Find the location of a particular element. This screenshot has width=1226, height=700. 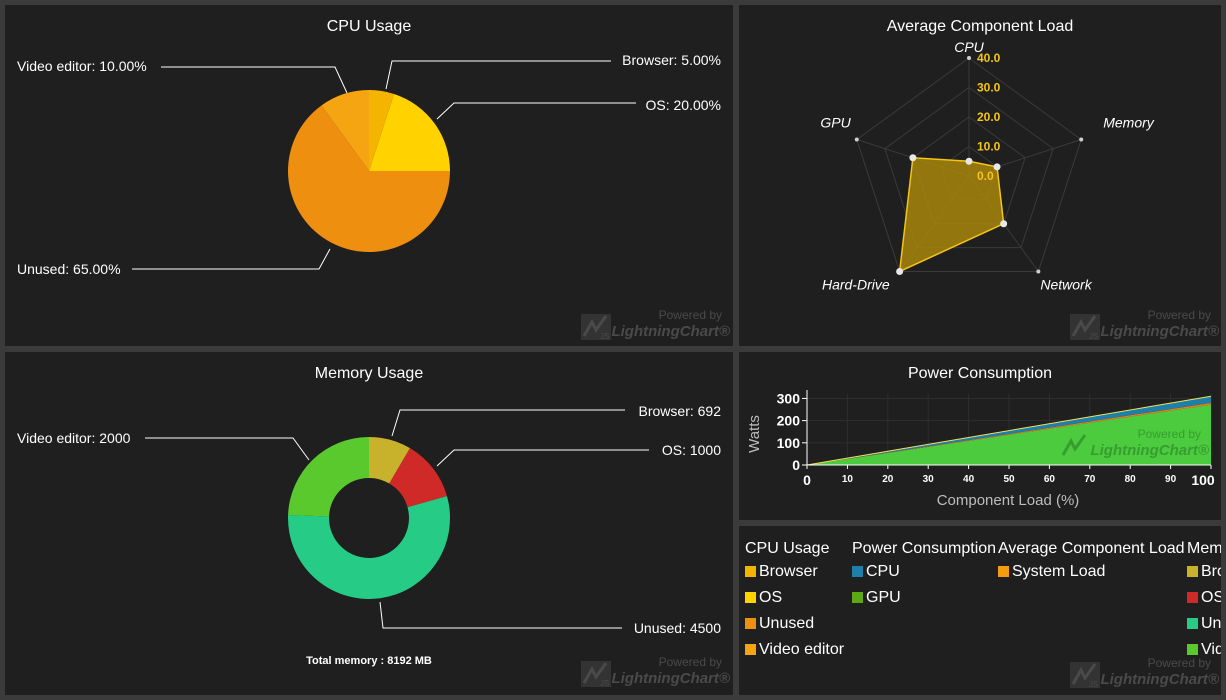

legend-item: GPU is located at coordinates (876, 598).